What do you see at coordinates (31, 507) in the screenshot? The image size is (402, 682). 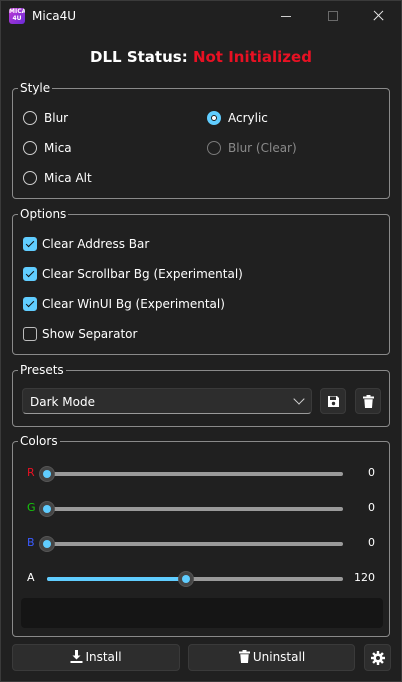 I see `channel-label: G` at bounding box center [31, 507].